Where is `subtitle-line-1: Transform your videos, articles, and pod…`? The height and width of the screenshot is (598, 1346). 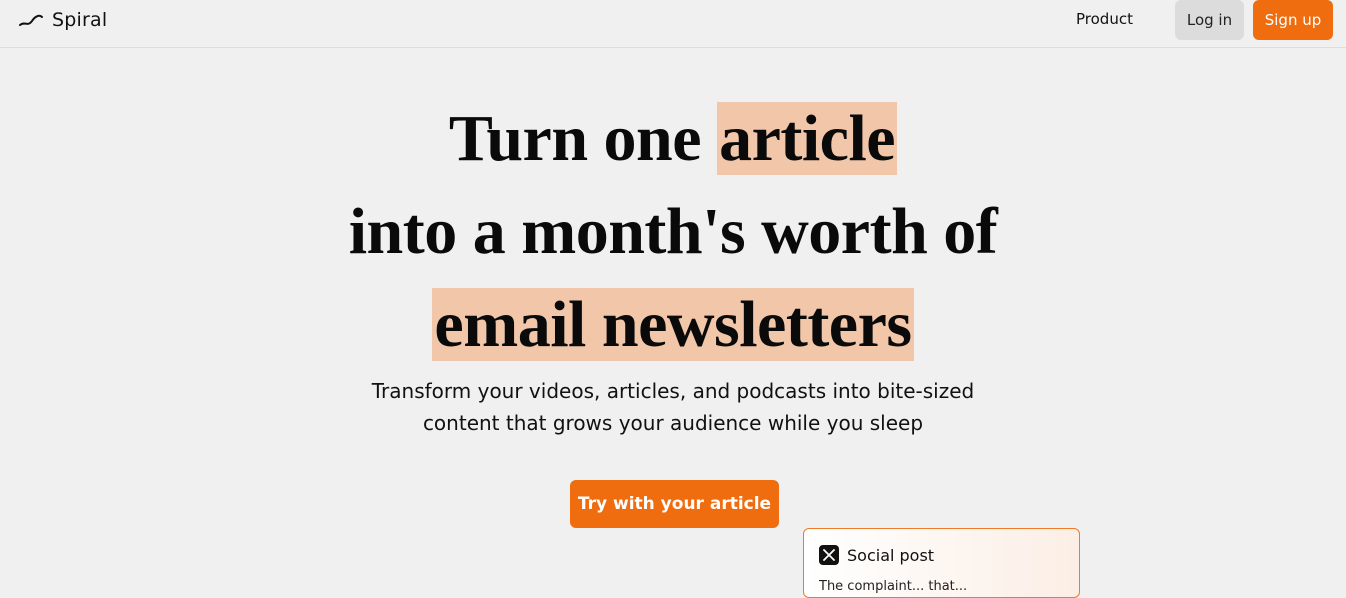
subtitle-line-1: Transform your videos, articles, and pod… is located at coordinates (673, 391).